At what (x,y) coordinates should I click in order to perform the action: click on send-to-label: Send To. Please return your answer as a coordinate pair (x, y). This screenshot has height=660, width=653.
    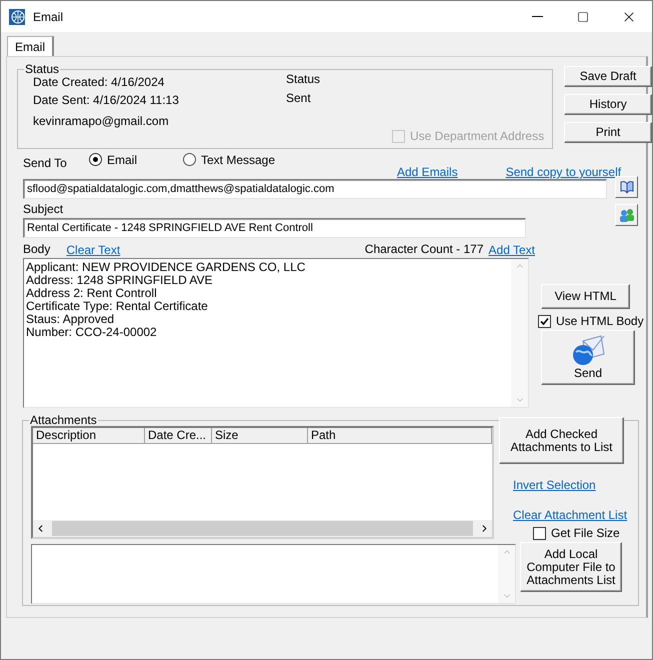
    Looking at the image, I should click on (45, 163).